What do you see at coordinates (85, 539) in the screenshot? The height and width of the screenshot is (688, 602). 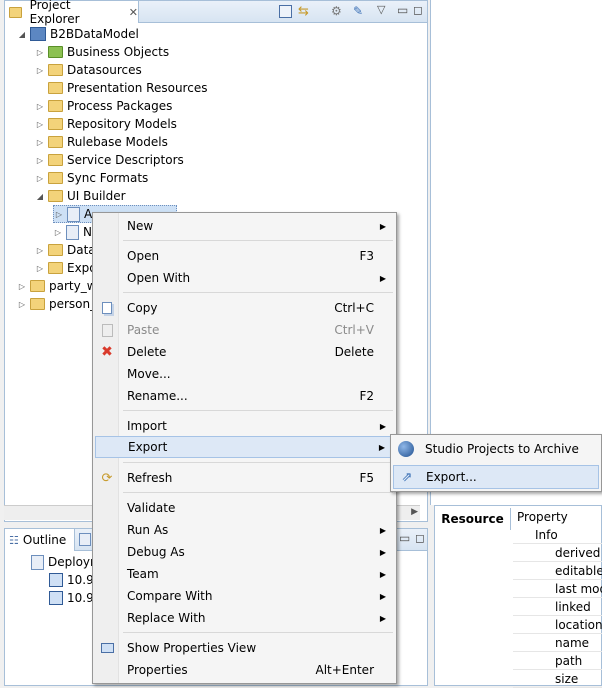 I see `secondary-tab-icon` at bounding box center [85, 539].